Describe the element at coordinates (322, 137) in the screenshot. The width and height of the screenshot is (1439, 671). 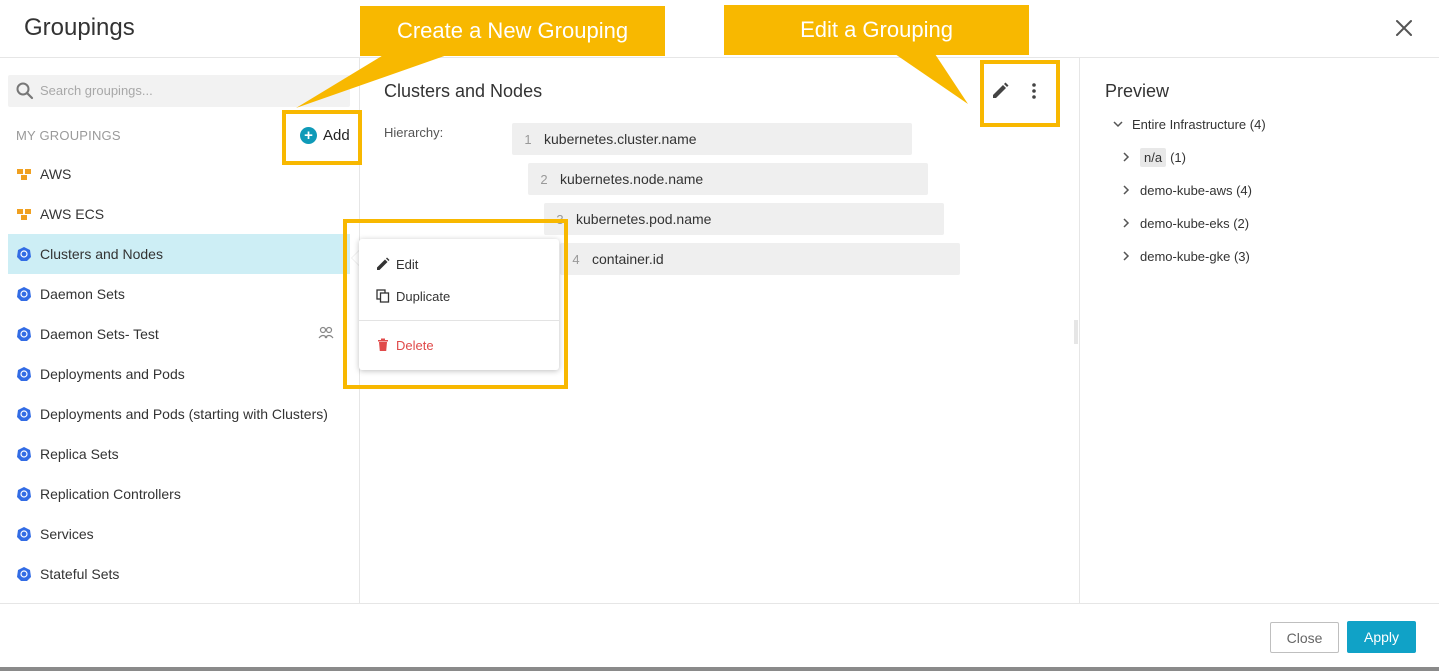
I see `add-highlight-box` at that location.